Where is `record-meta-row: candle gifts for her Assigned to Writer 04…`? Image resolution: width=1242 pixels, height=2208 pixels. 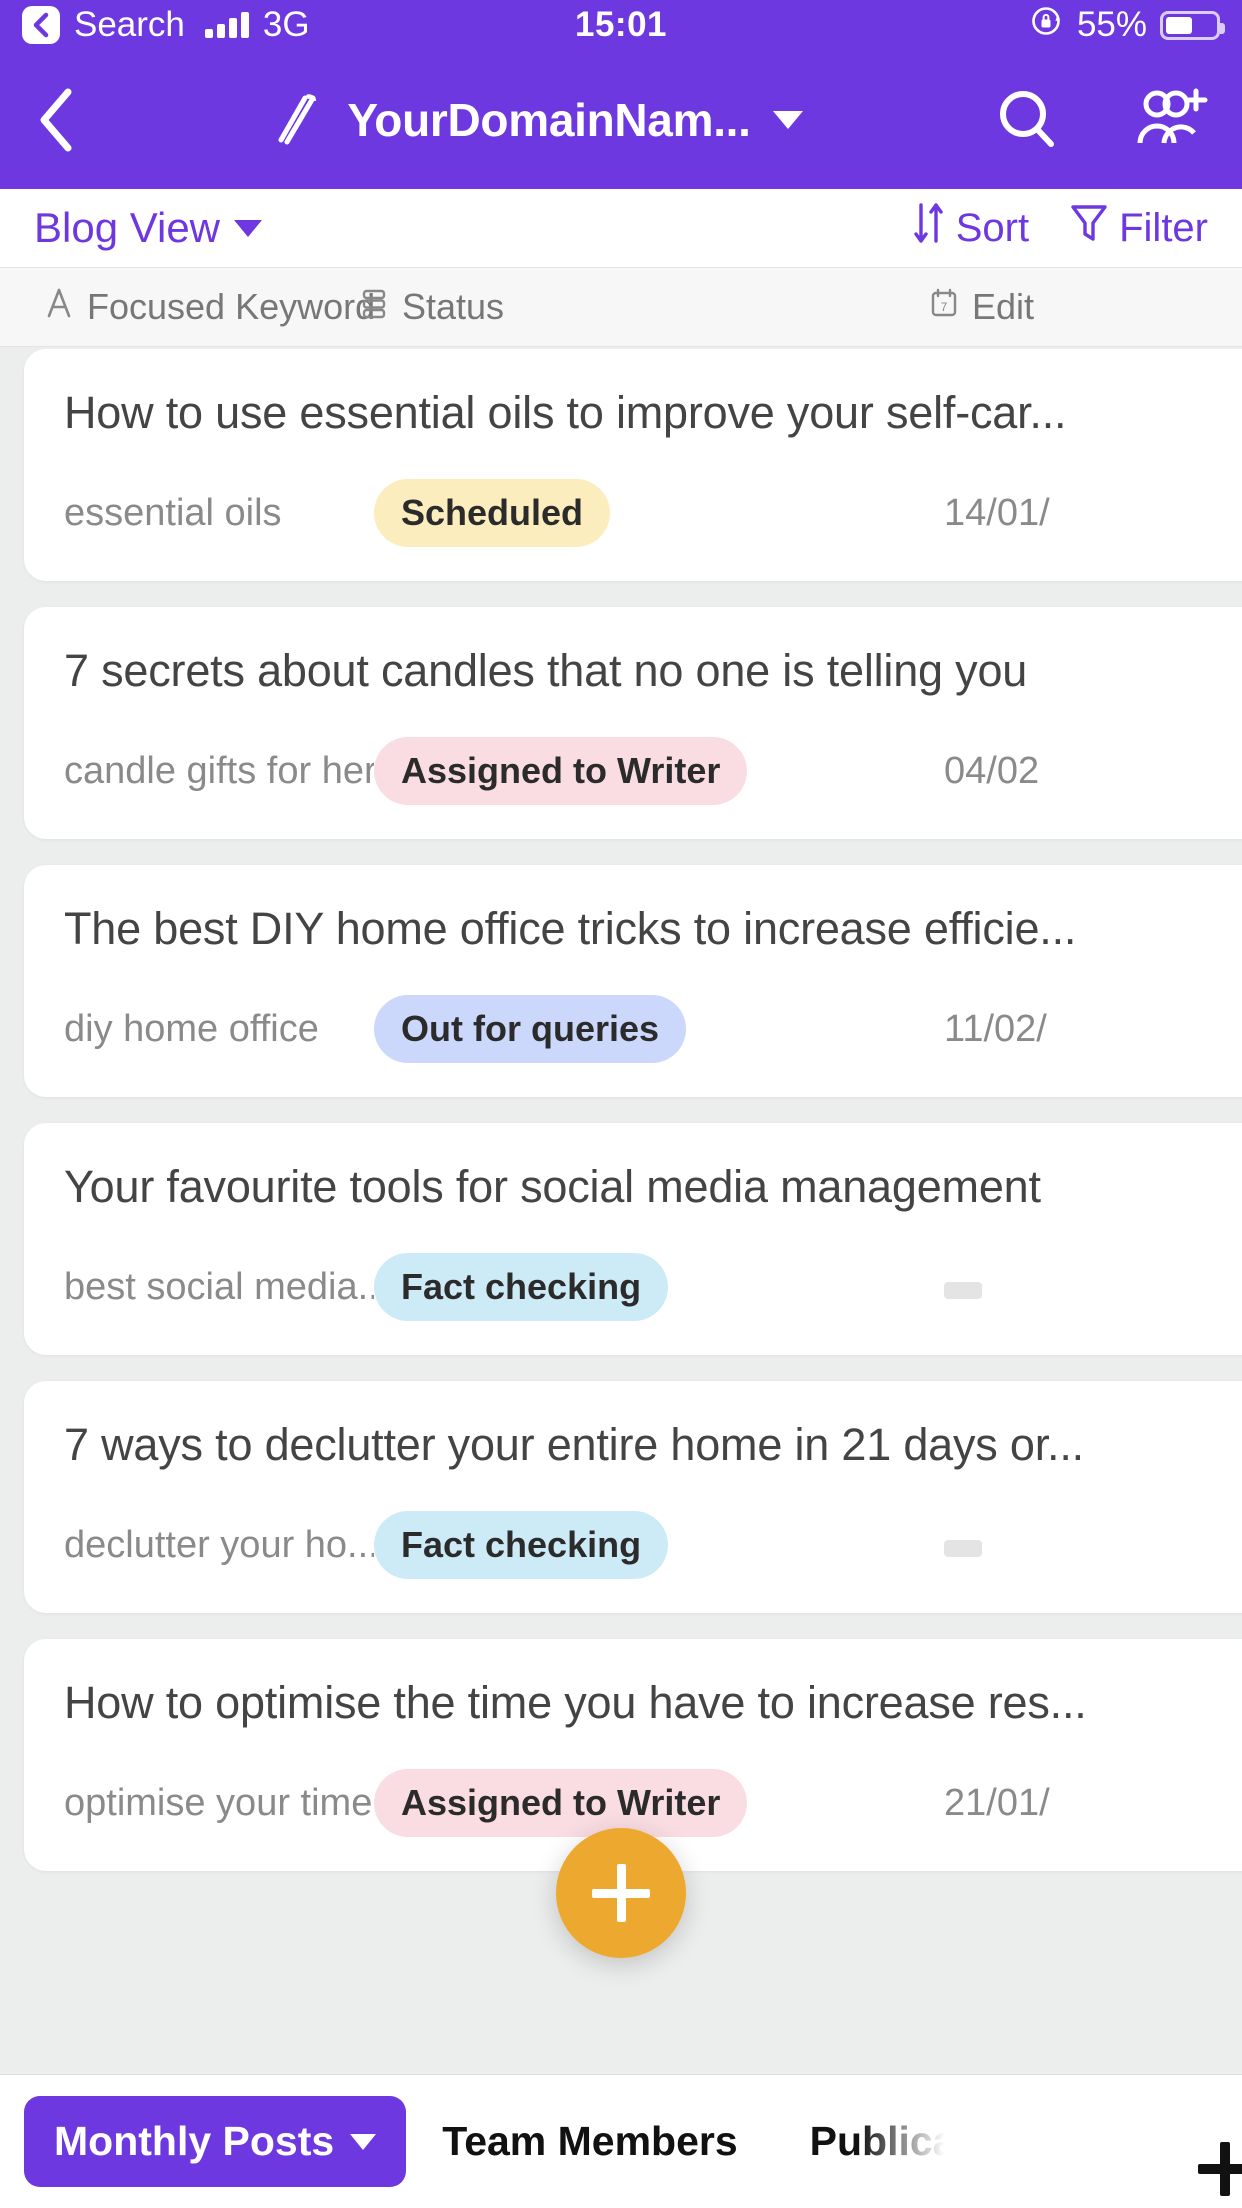 record-meta-row: candle gifts for her Assigned to Writer 04… is located at coordinates (653, 771).